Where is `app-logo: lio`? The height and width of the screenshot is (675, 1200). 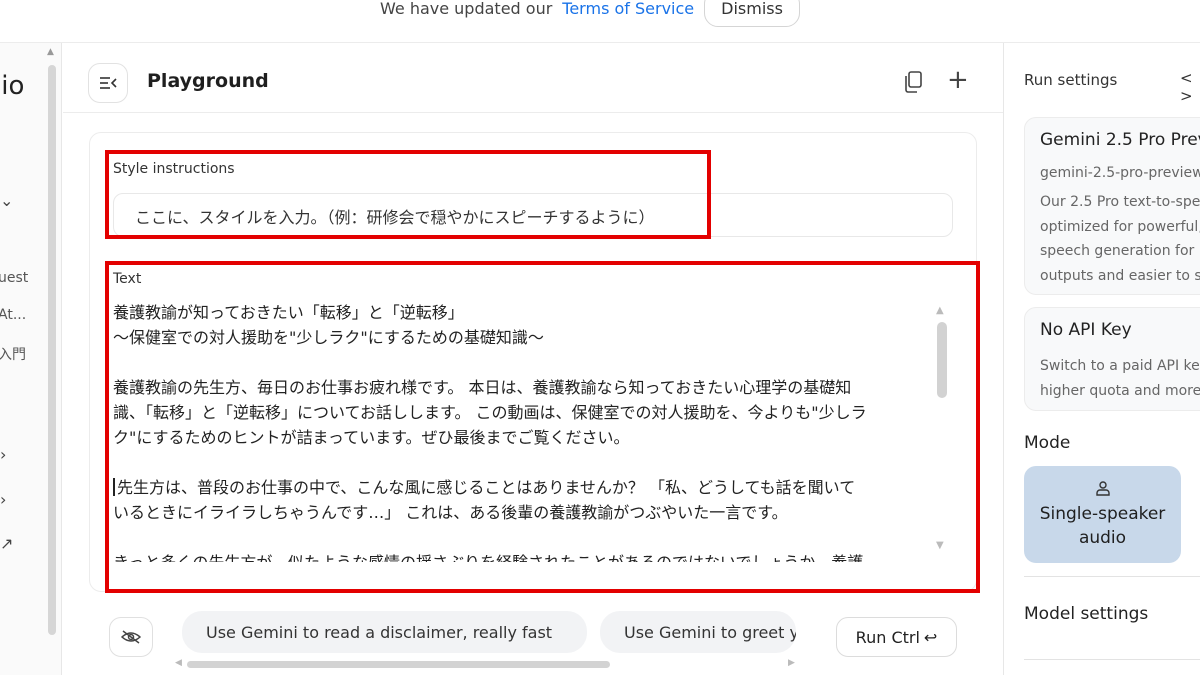 app-logo: lio is located at coordinates (12, 86).